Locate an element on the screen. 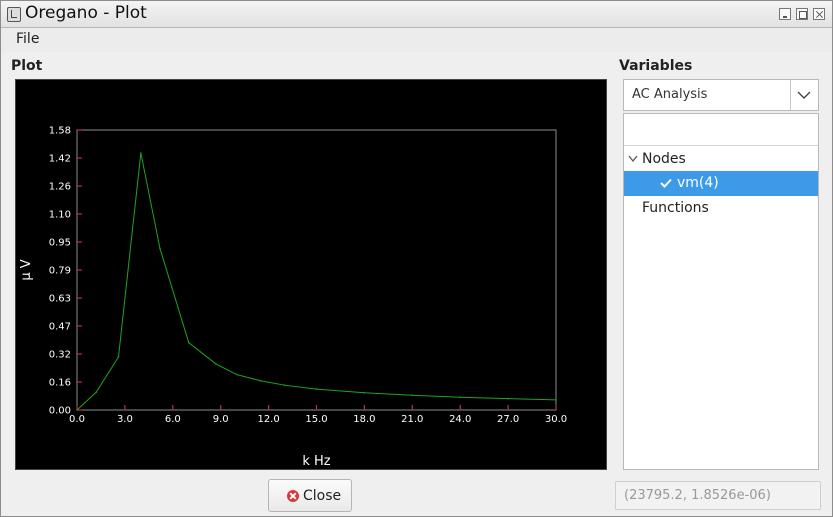 The height and width of the screenshot is (517, 833). maximize-button is located at coordinates (802, 14).